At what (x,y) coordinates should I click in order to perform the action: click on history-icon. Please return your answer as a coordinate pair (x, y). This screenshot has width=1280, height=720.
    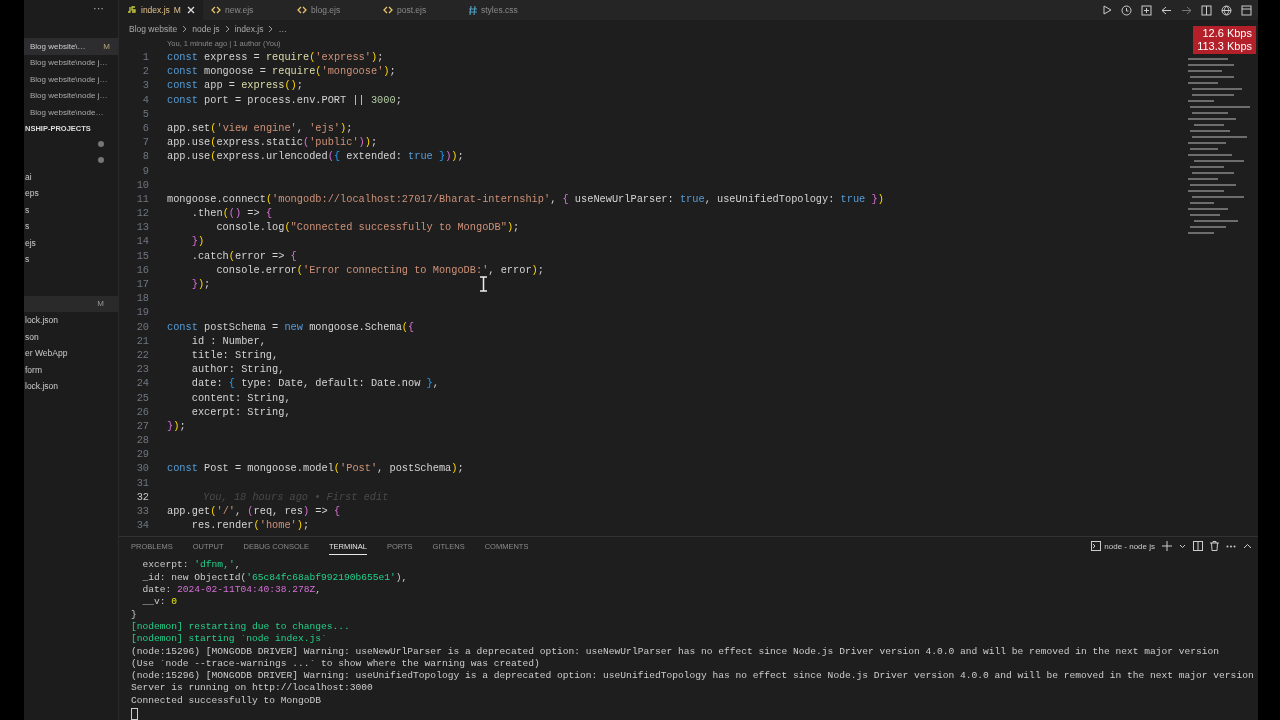
    Looking at the image, I should click on (1126, 10).